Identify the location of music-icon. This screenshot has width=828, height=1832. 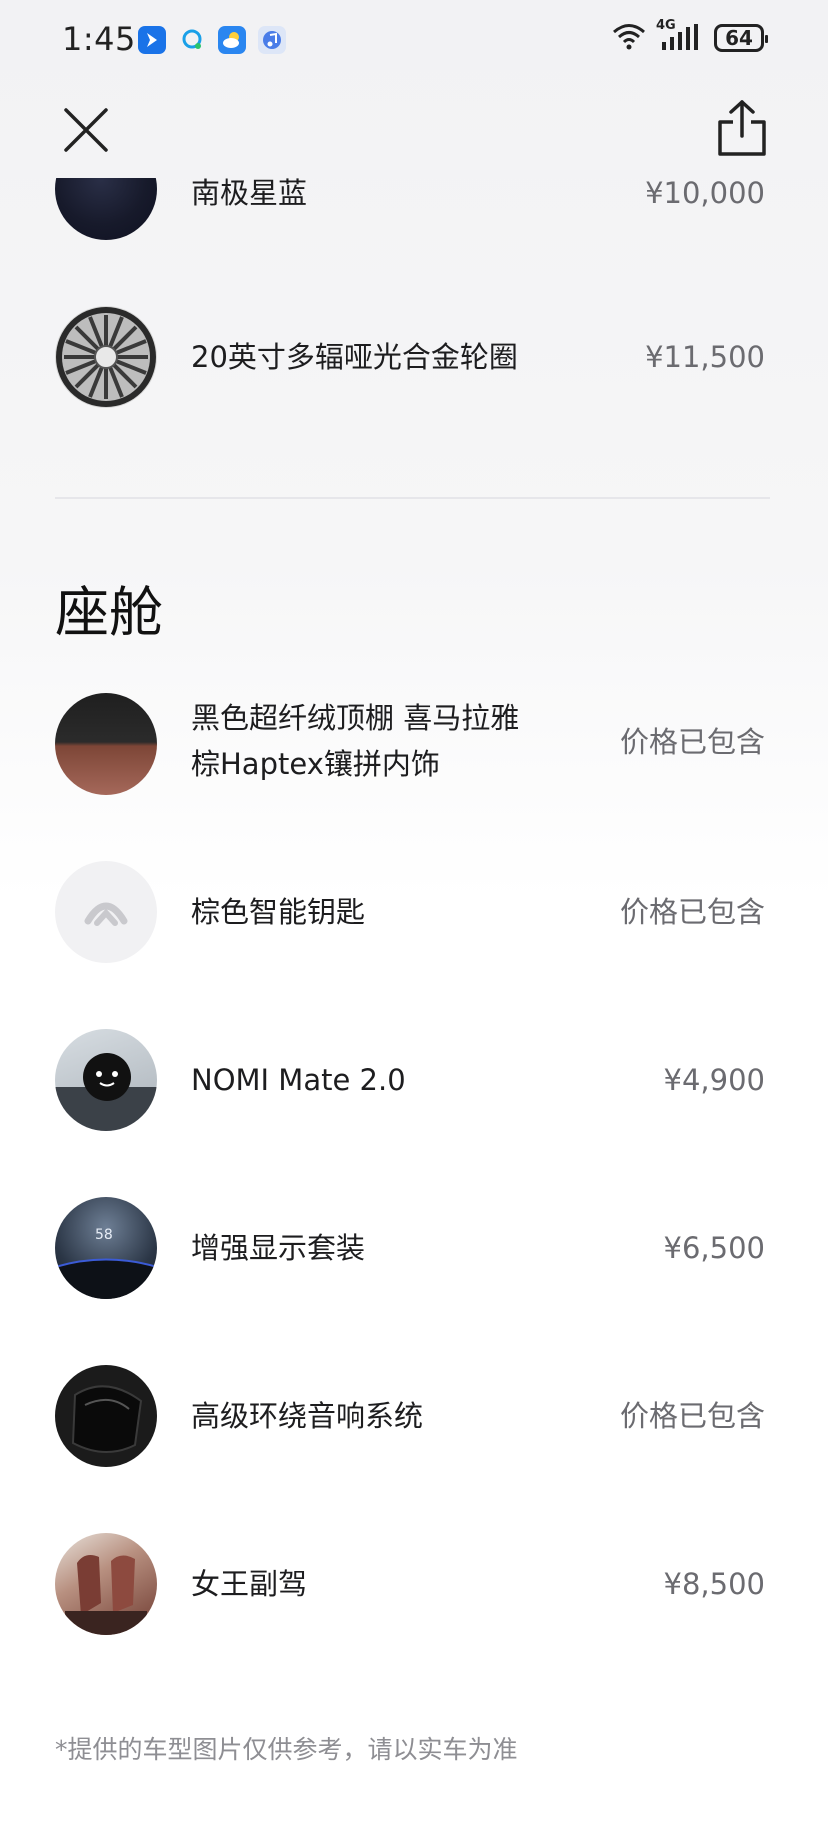
(272, 40).